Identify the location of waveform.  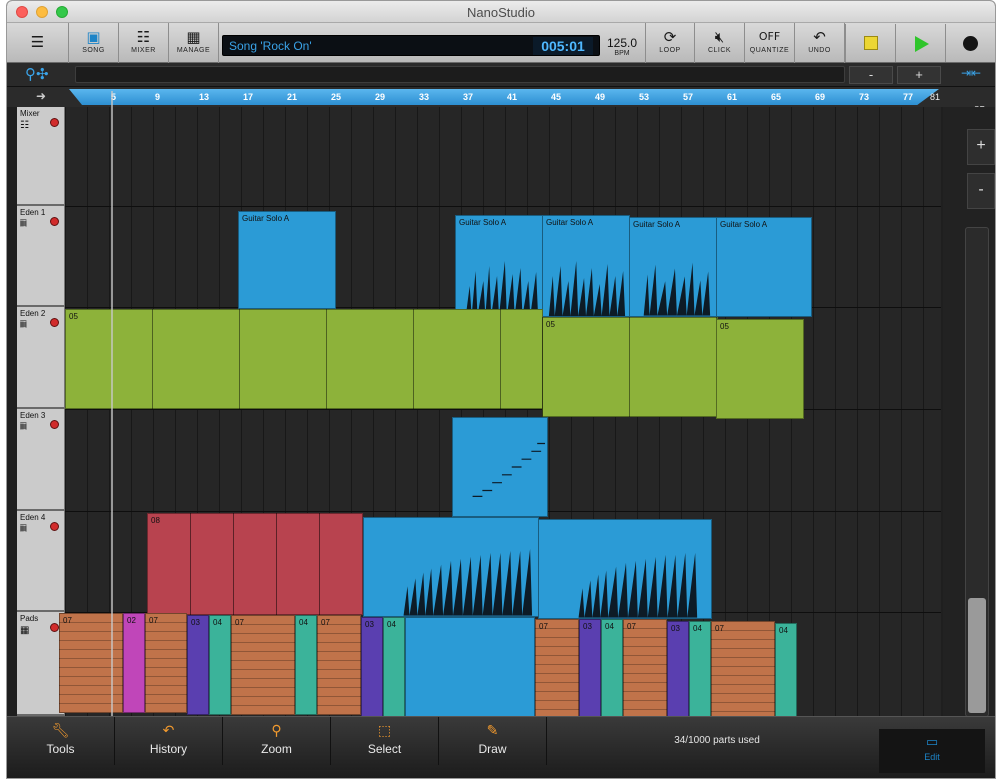
(638, 585).